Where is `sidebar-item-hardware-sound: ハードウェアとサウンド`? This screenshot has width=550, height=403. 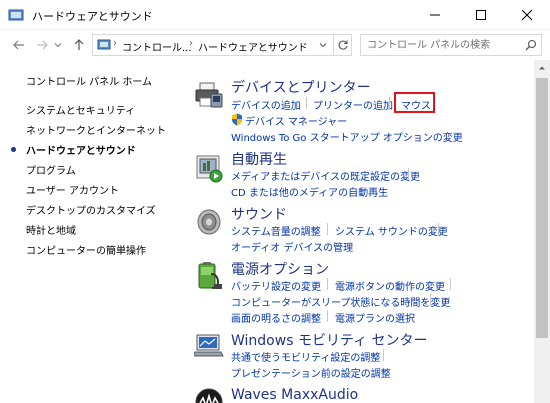
sidebar-item-hardware-sound: ハードウェアとサウンド is located at coordinates (81, 149).